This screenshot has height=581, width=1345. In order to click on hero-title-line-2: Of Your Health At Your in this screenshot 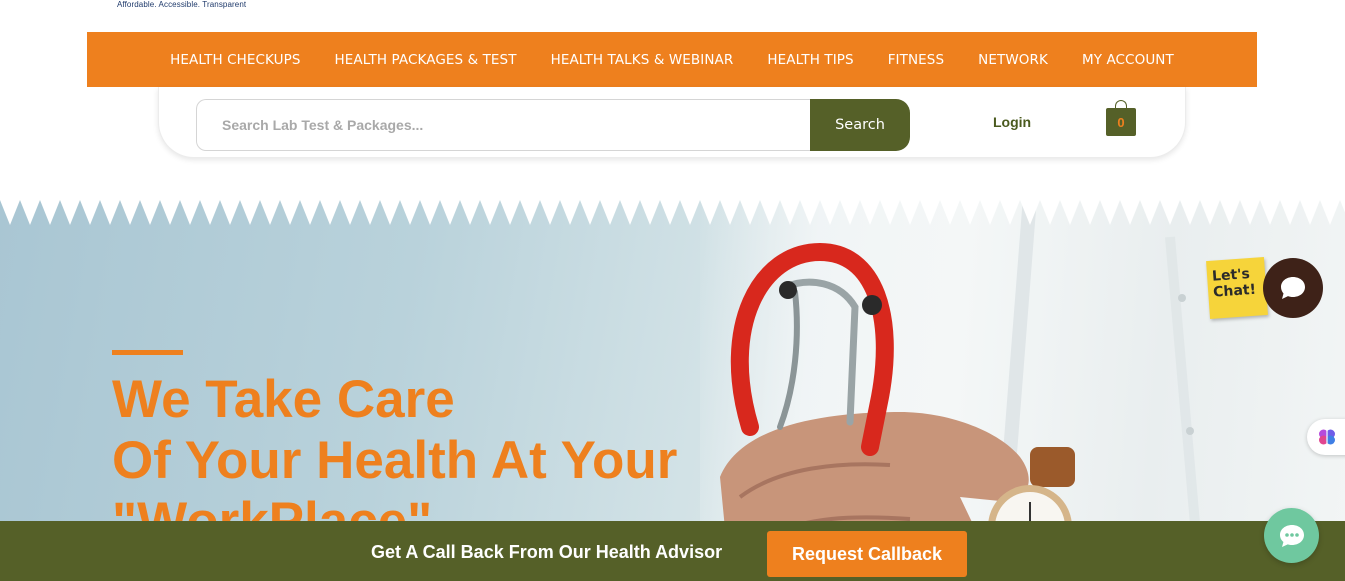, I will do `click(395, 460)`.